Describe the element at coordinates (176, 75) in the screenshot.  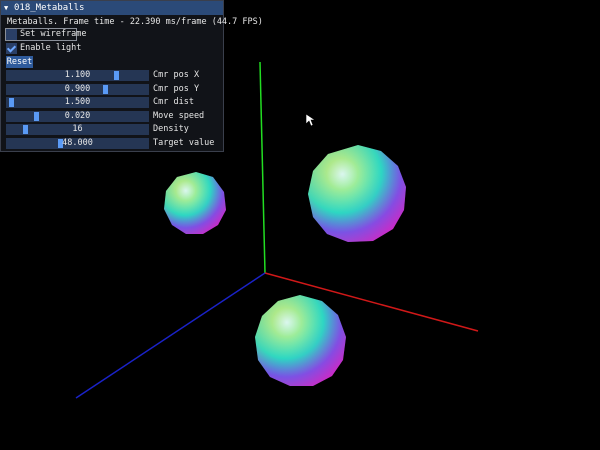
I see `slider-label: Cmr pos X` at that location.